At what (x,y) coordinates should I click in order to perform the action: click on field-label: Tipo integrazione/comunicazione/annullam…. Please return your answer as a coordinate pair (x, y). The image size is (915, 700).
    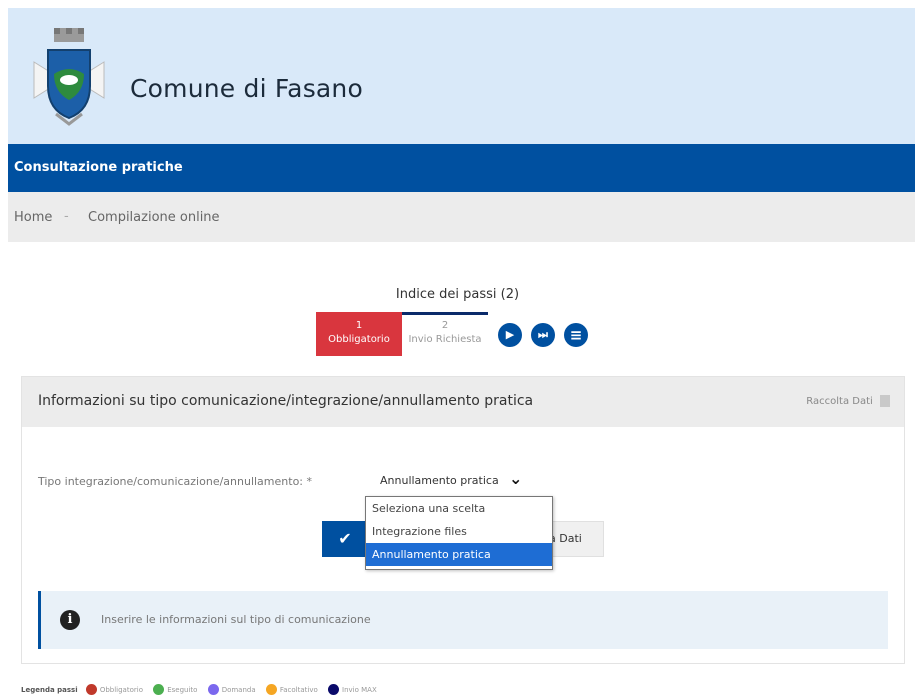
    Looking at the image, I should click on (175, 481).